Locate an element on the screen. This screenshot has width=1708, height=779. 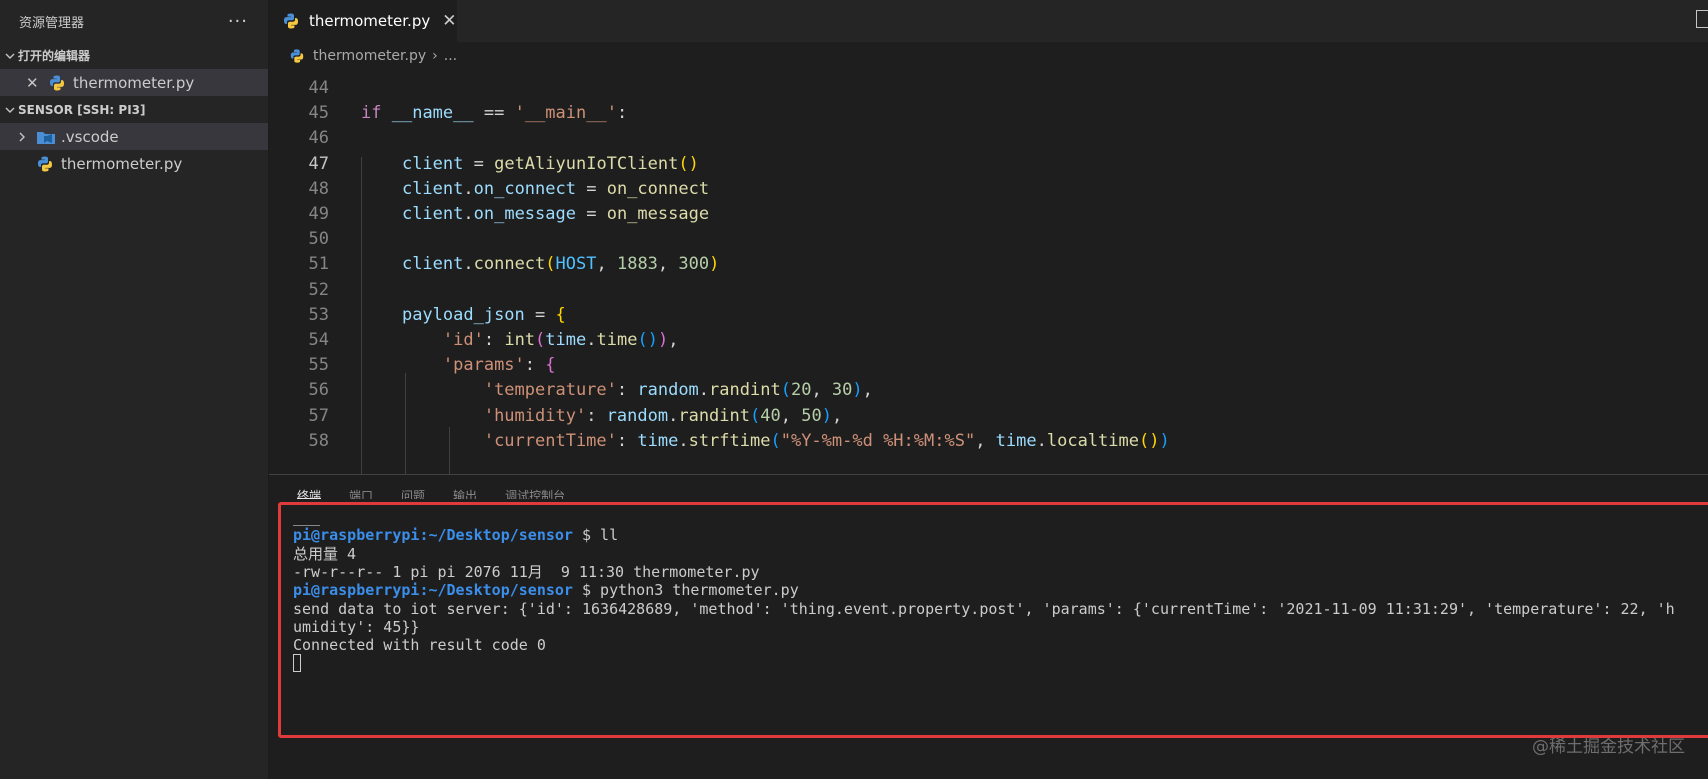
code-token: 1883 is located at coordinates (637, 264).